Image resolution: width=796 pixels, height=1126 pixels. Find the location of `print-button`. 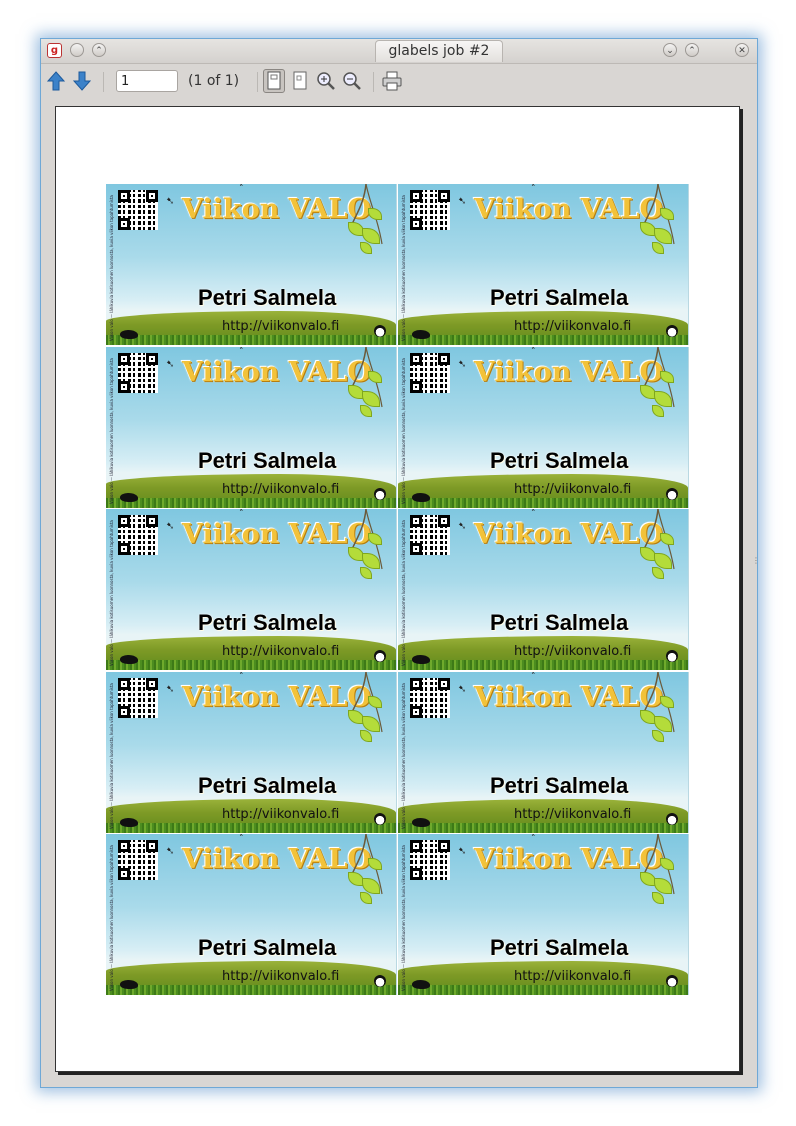

print-button is located at coordinates (392, 81).